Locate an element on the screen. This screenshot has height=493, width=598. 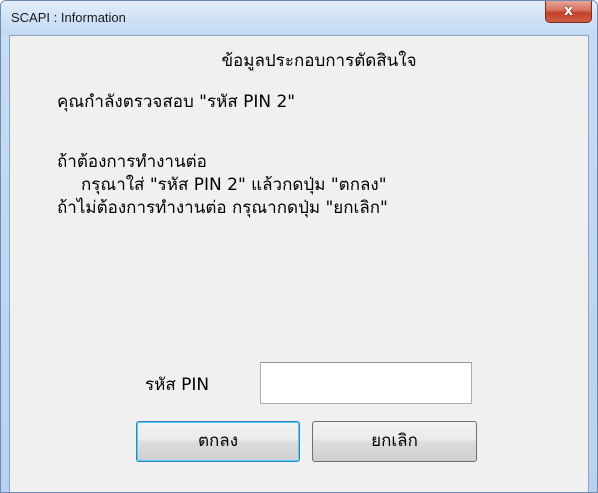
close-icon: x is located at coordinates (568, 11).